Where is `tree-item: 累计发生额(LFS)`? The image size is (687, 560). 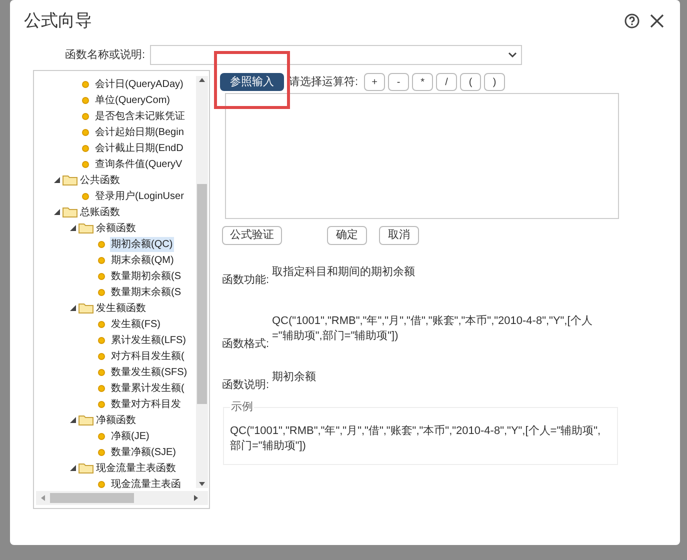
tree-item: 累计发生额(LFS) is located at coordinates (148, 340).